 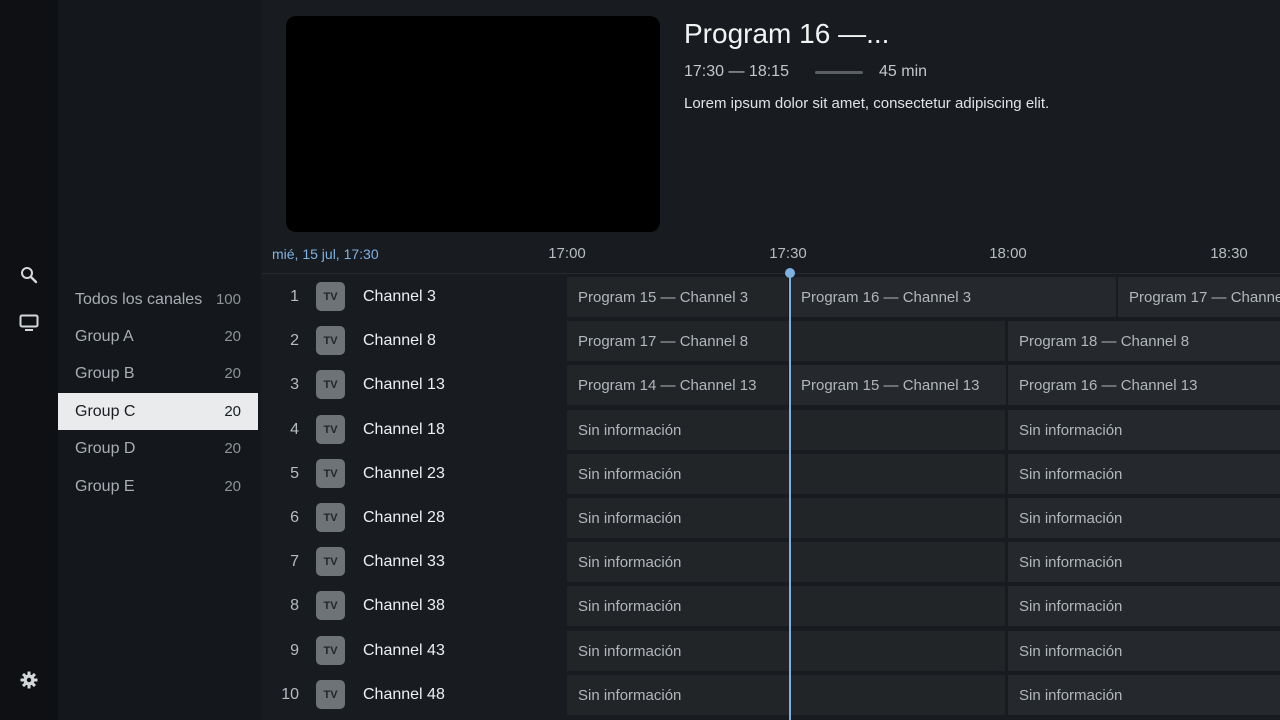 What do you see at coordinates (294, 561) in the screenshot?
I see `channel-number: 7` at bounding box center [294, 561].